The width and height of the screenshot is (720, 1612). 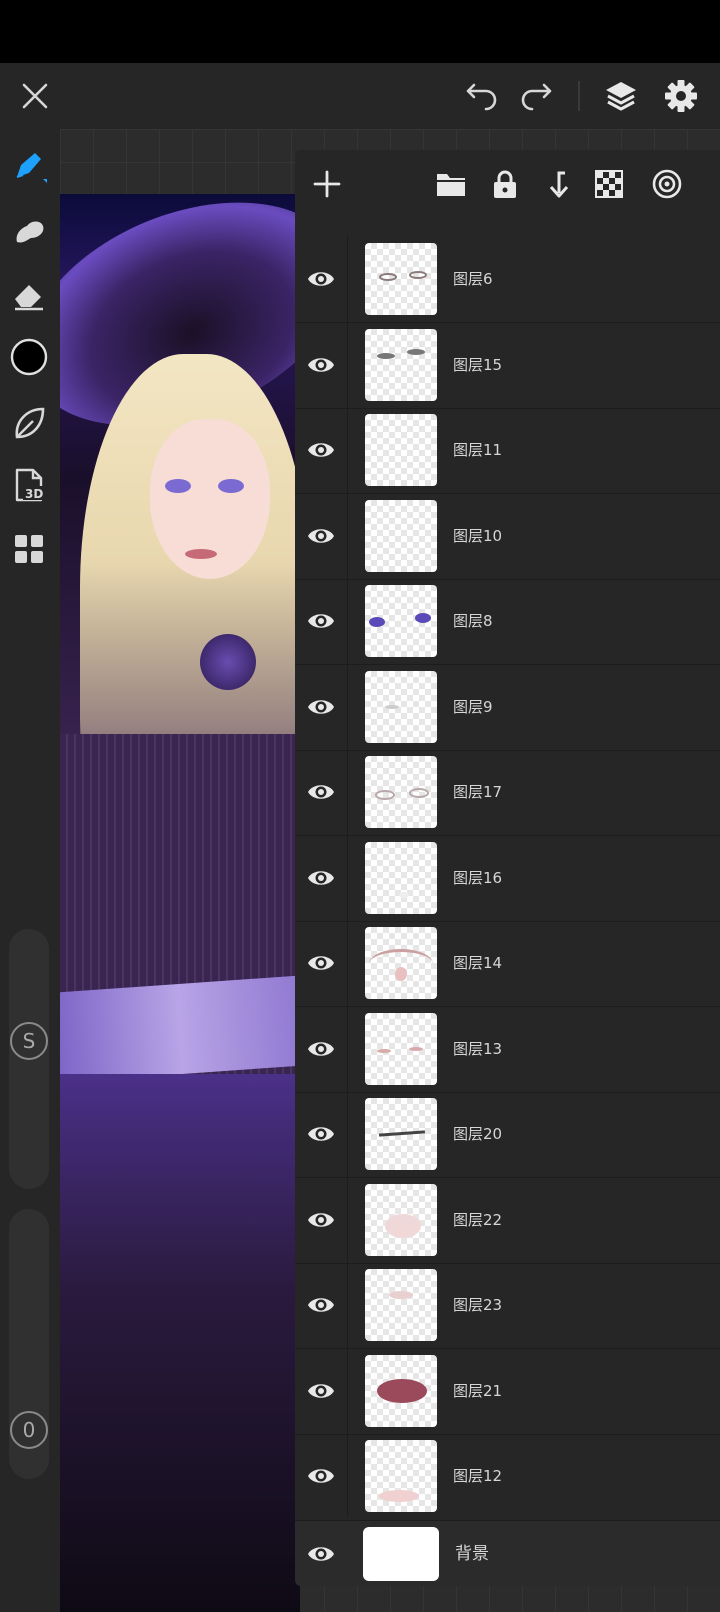 I want to click on settings-button, so click(x=681, y=96).